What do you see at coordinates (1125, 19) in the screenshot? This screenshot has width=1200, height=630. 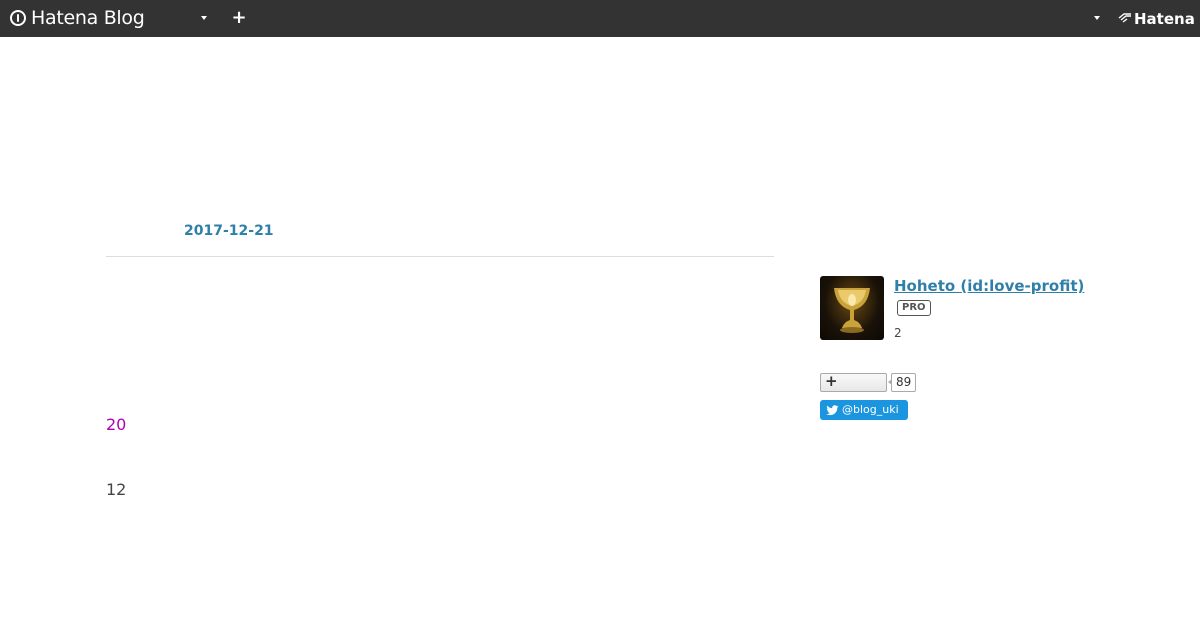 I see `hatena-bird-icon` at bounding box center [1125, 19].